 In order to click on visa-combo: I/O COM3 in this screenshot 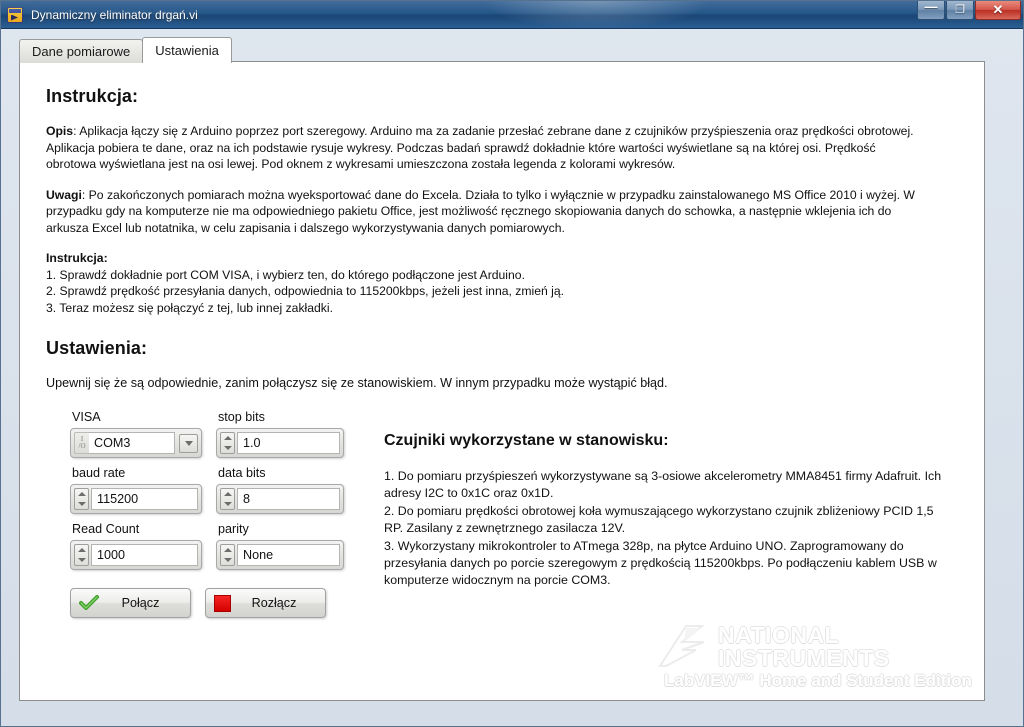, I will do `click(136, 443)`.